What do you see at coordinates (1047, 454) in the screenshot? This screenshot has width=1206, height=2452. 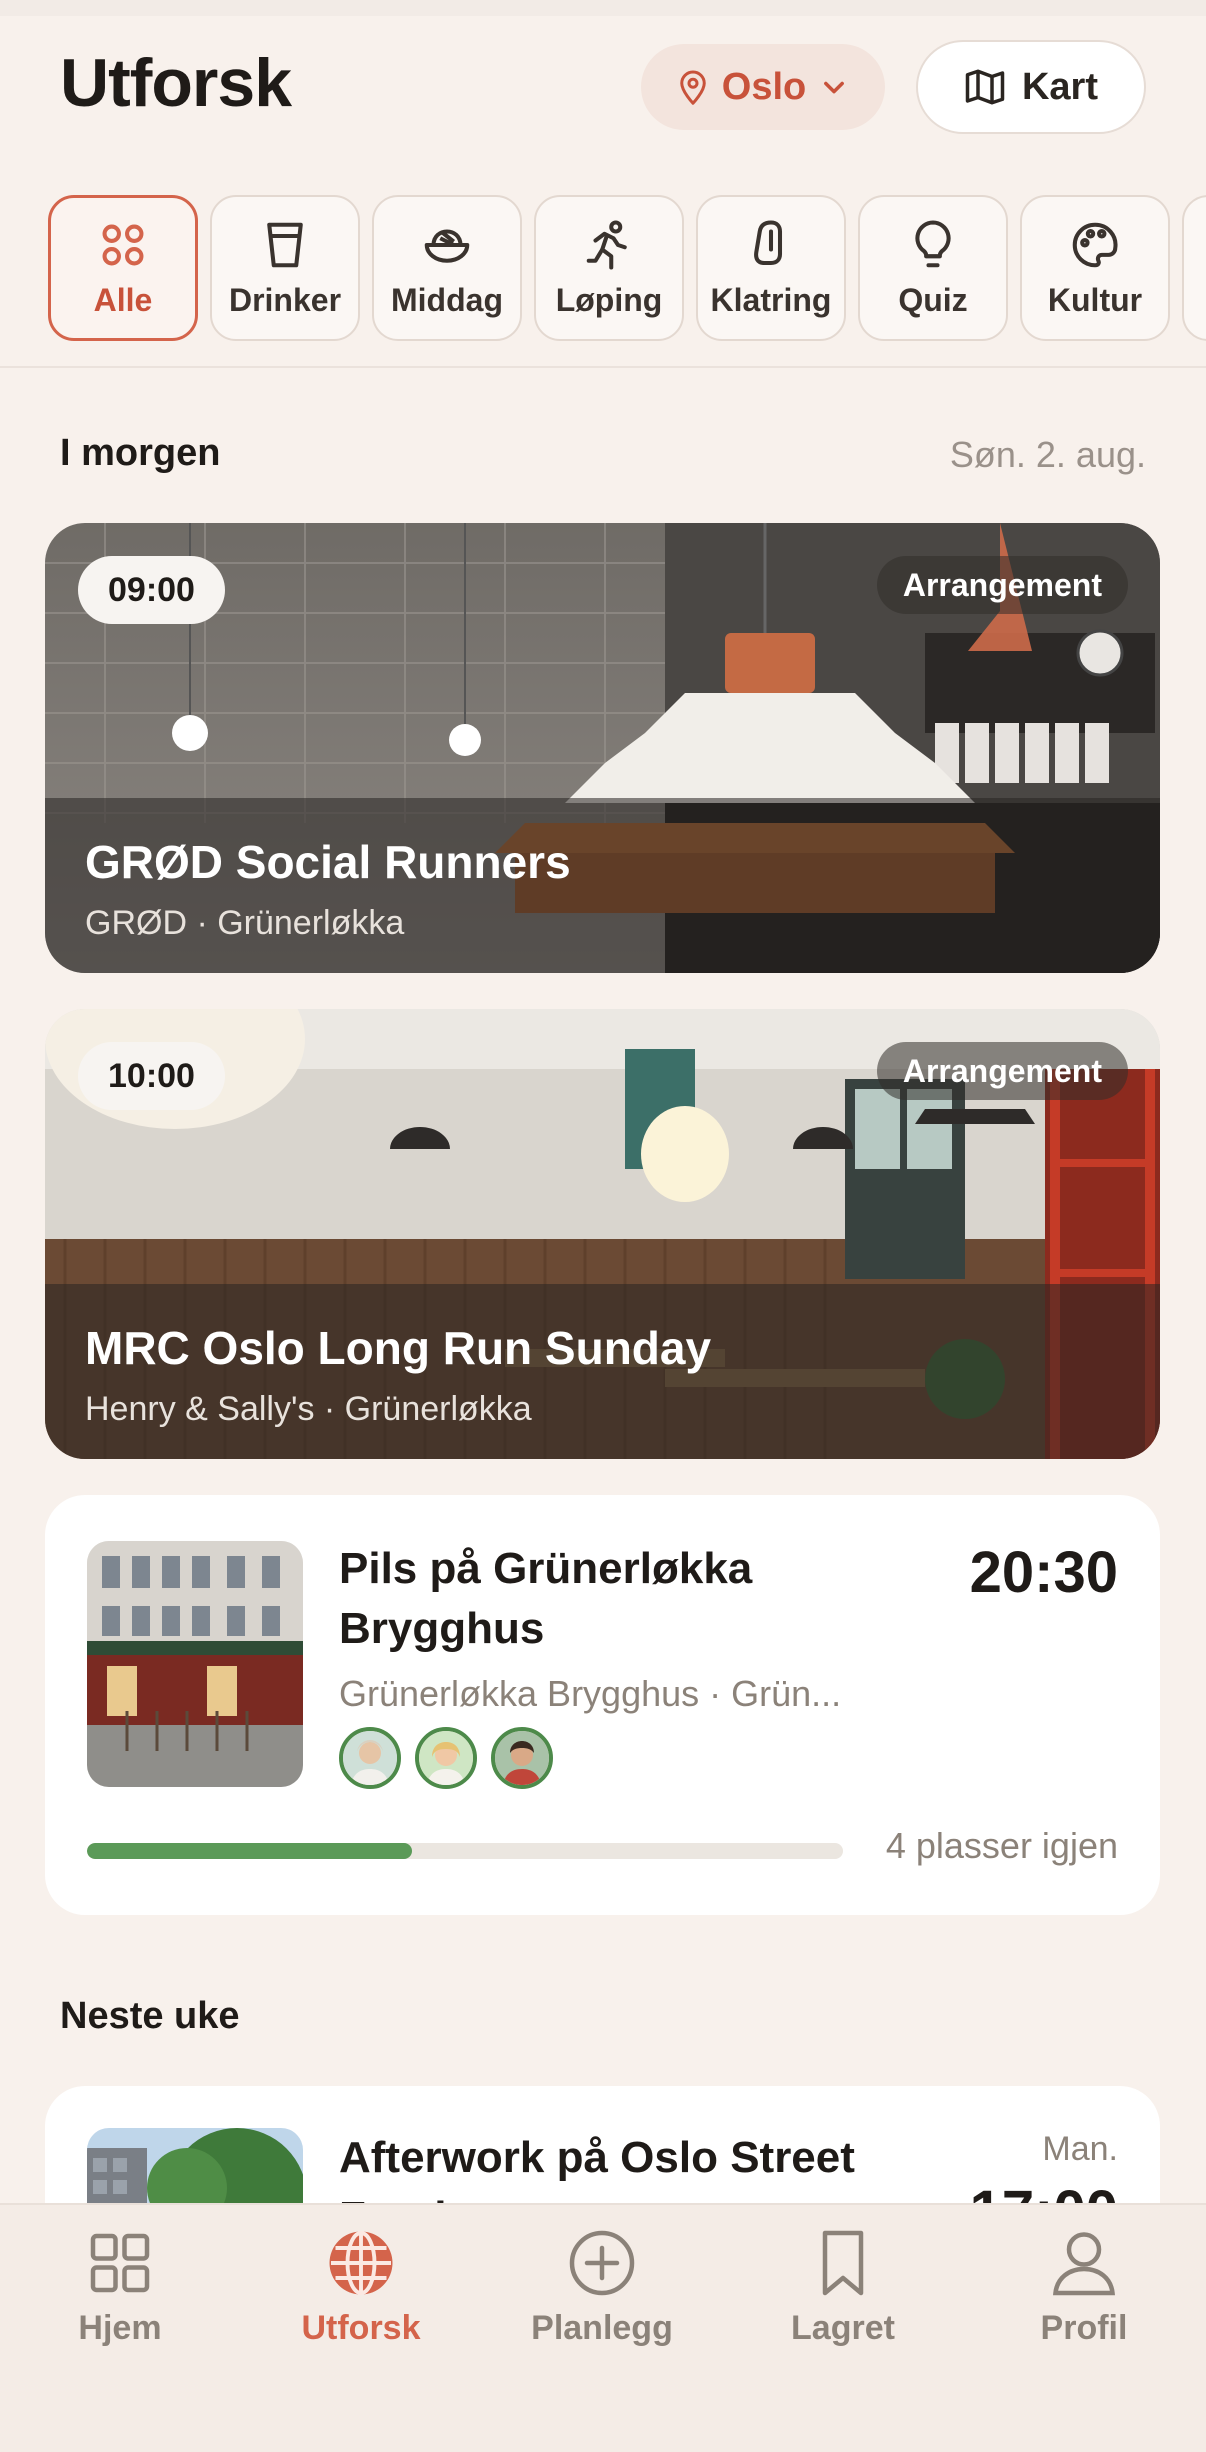 I see `section-date: Søn. 2. aug.` at bounding box center [1047, 454].